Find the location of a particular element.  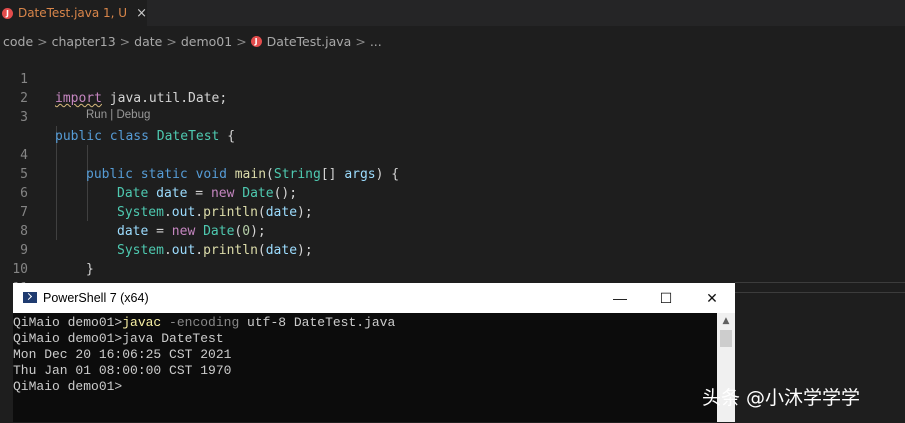

parameter: args is located at coordinates (360, 174).